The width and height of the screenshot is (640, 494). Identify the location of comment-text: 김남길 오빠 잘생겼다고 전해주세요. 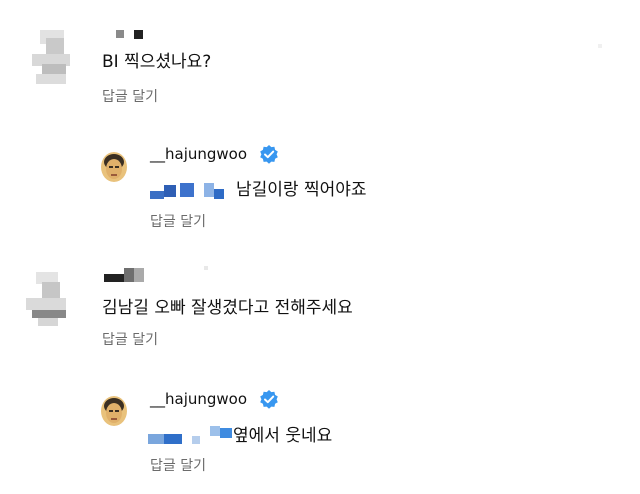
(227, 308).